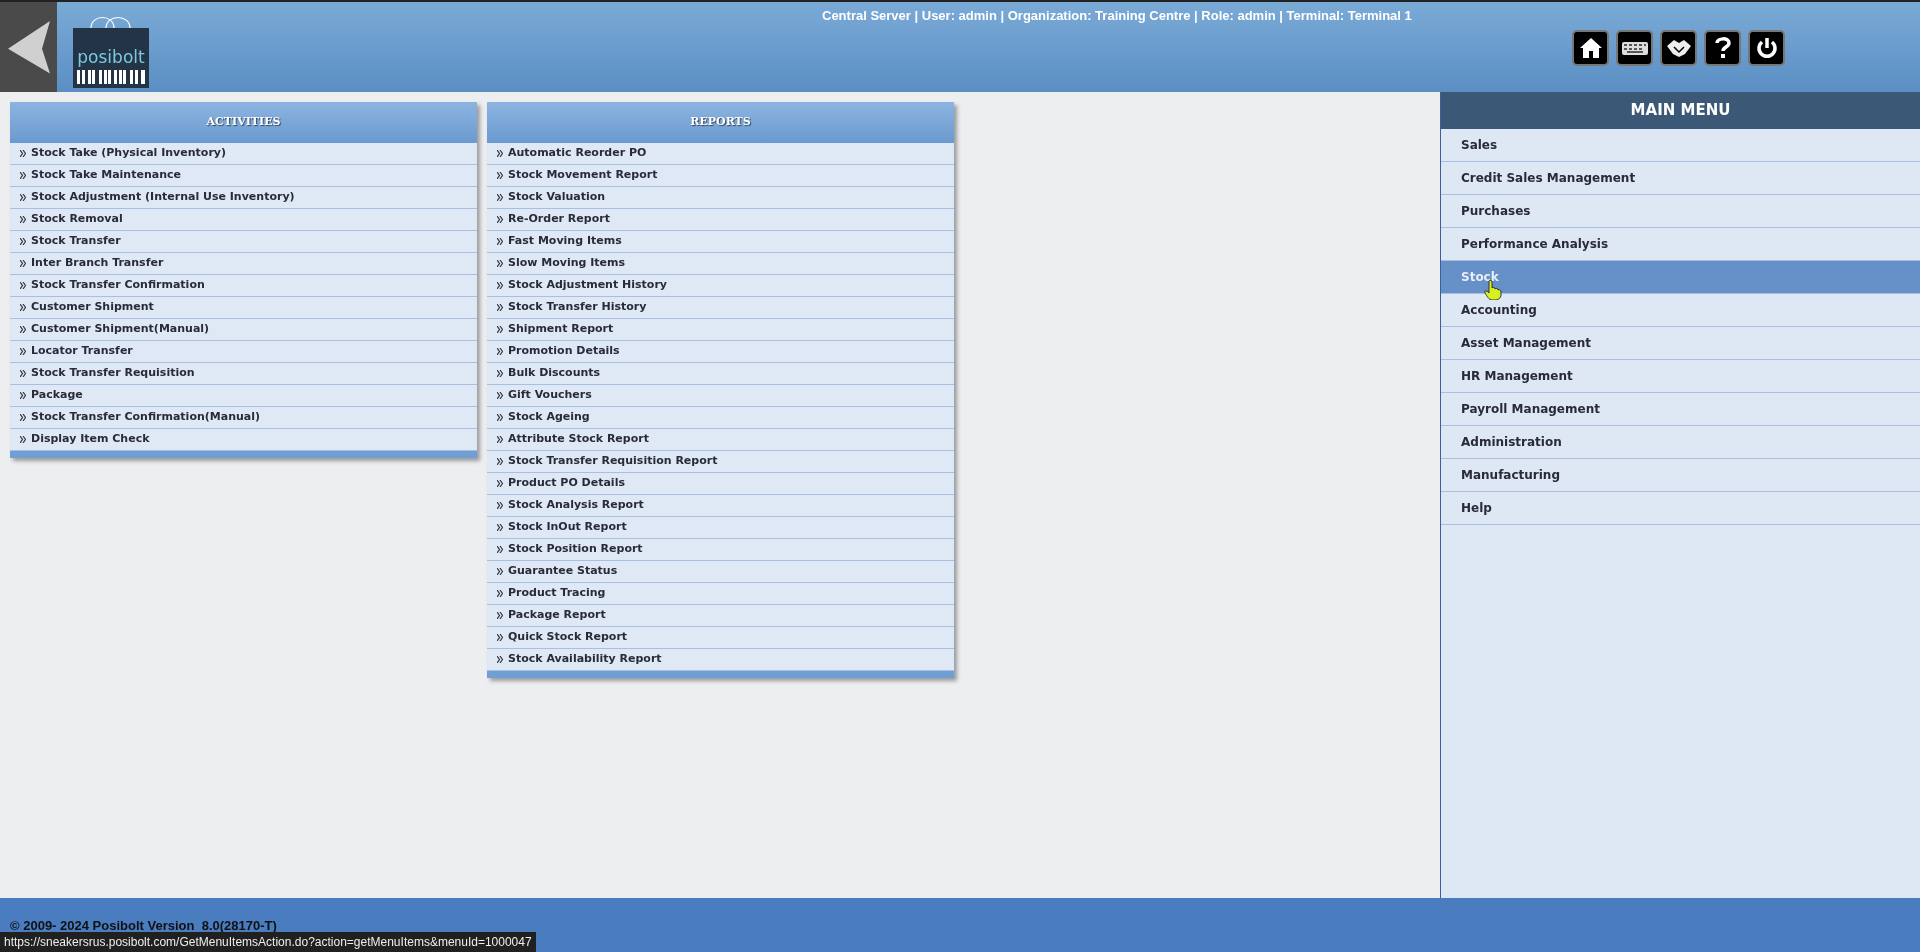  I want to click on home-icon, so click(1590, 48).